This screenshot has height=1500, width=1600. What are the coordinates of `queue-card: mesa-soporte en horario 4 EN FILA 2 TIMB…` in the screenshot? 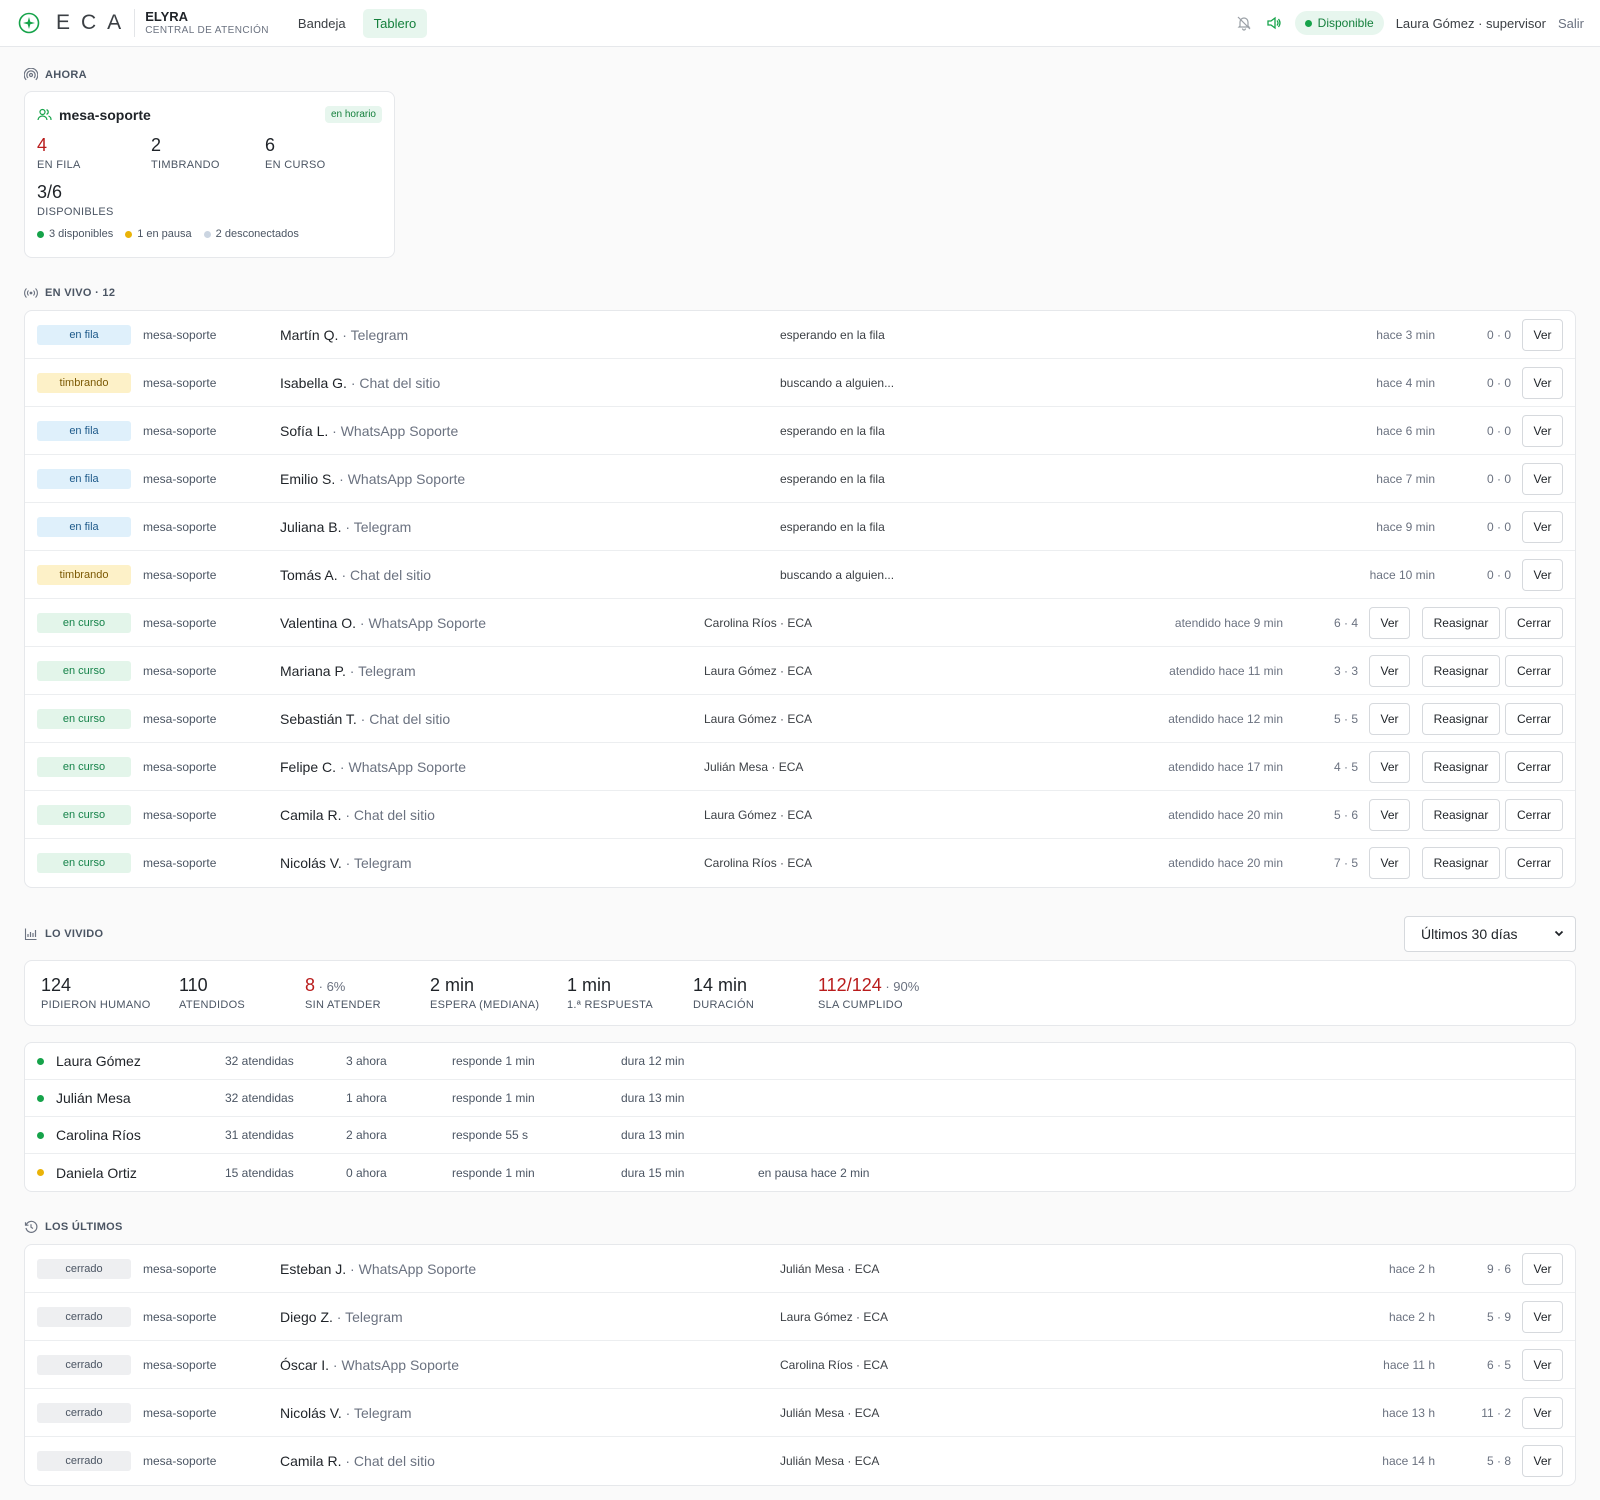 It's located at (209, 174).